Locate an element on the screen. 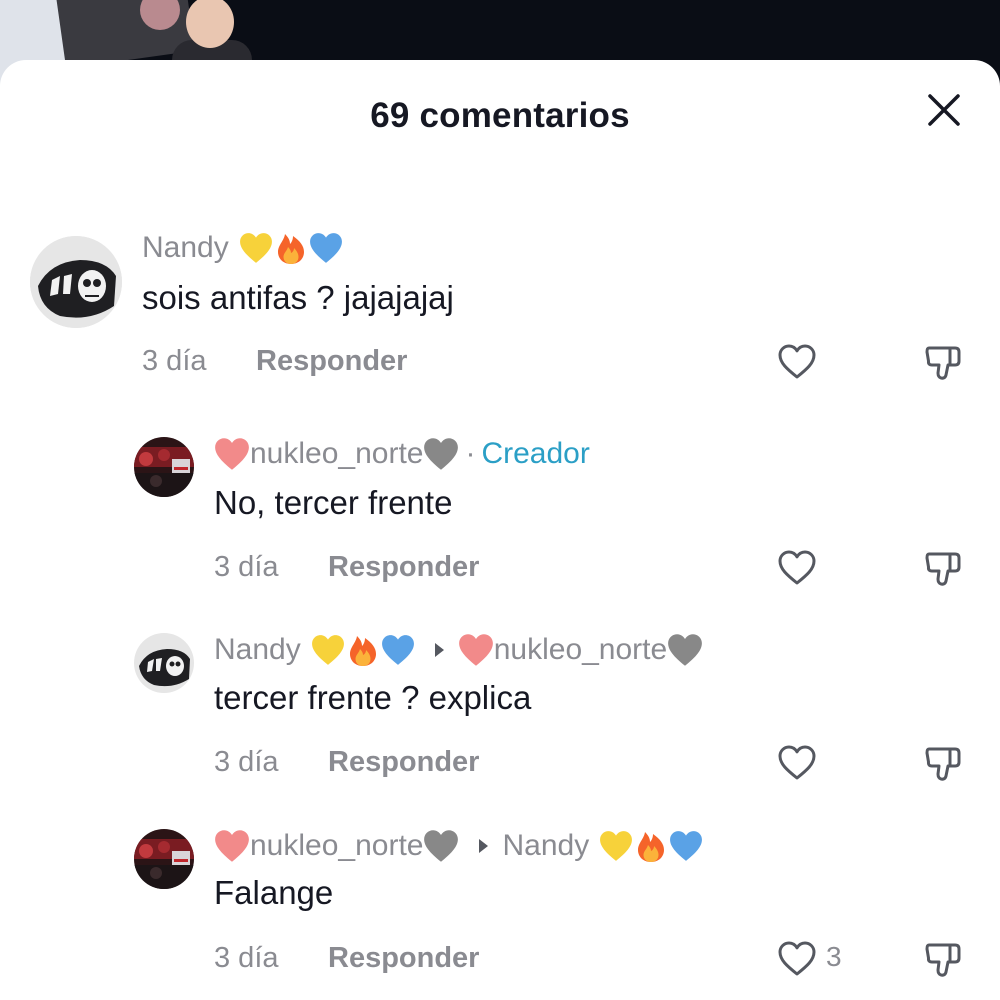 The height and width of the screenshot is (1000, 1000). comment-header: Nandy nukleo_norte is located at coordinates (458, 650).